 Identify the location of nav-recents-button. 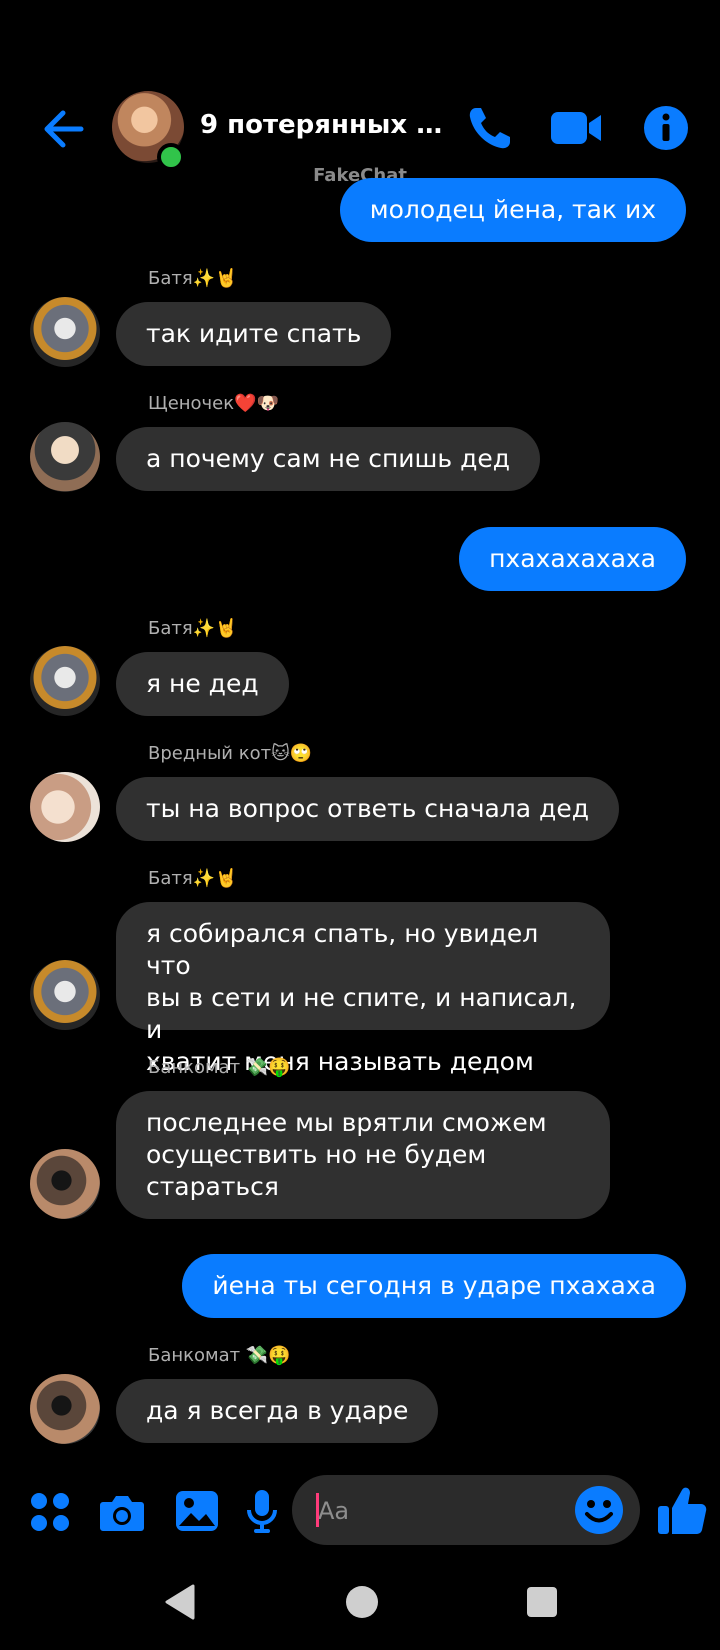
(542, 1602).